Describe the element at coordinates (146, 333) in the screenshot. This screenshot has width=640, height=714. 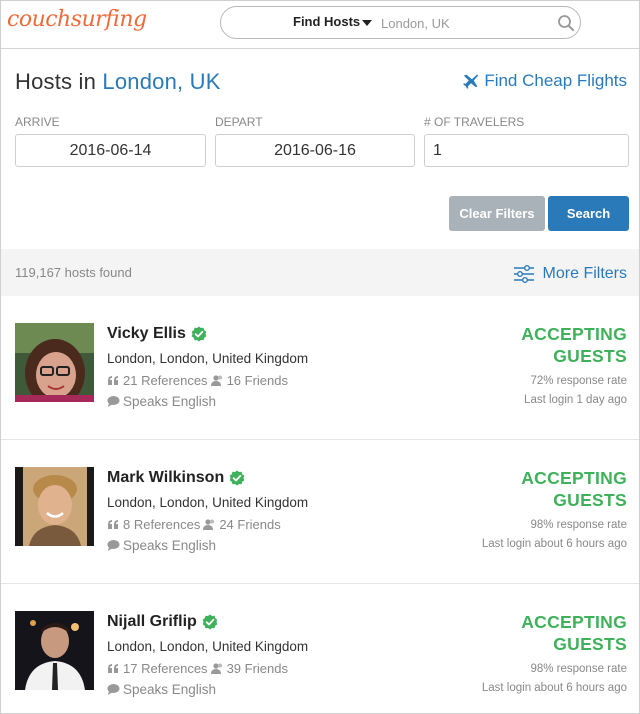
I see `host-name-label: Vicky Ellis` at that location.